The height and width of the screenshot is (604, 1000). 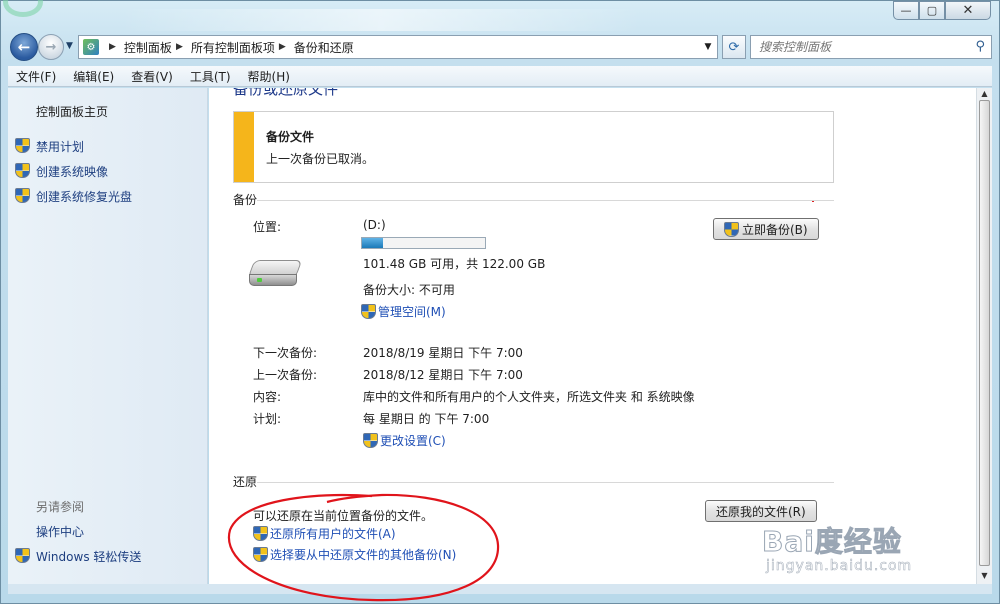 I want to click on address-dropdown-icon: ▼, so click(x=708, y=47).